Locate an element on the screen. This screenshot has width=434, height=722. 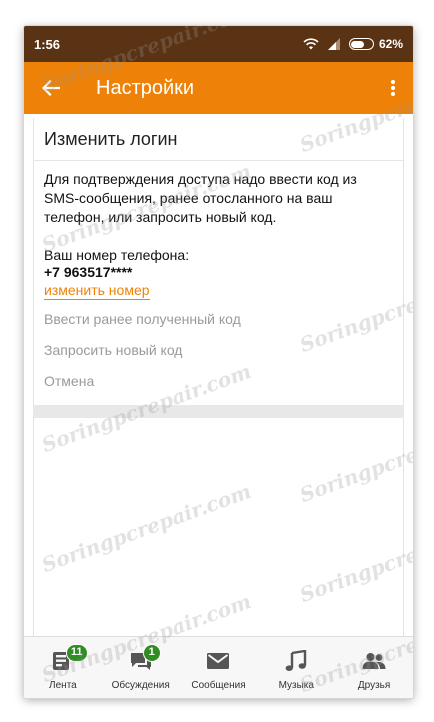
arrow-left-icon is located at coordinates (51, 88).